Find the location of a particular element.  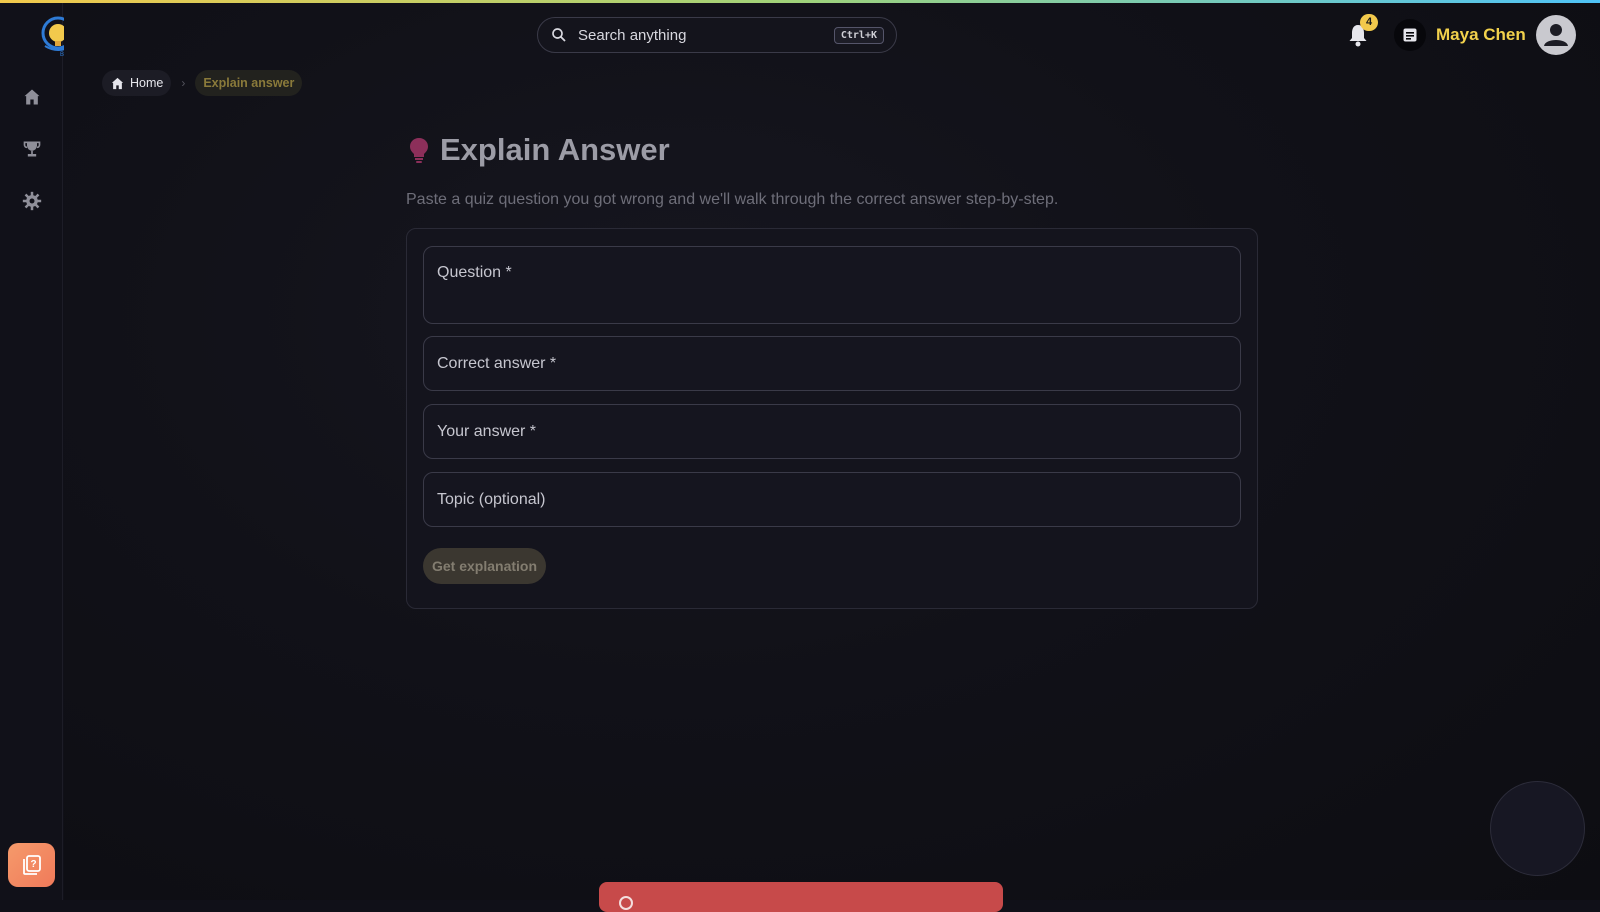

your-answer-label: Your answer * is located at coordinates (487, 431).